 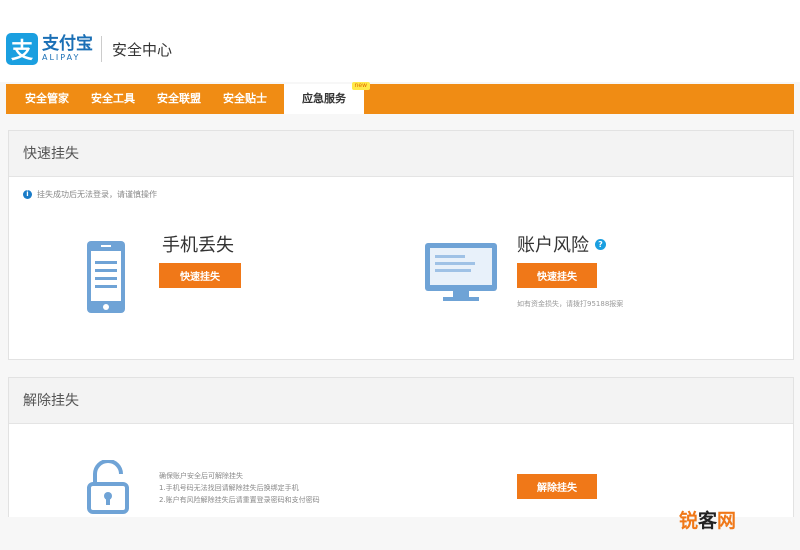 I want to click on unfreeze-heading: 解除挂失, so click(x=401, y=401).